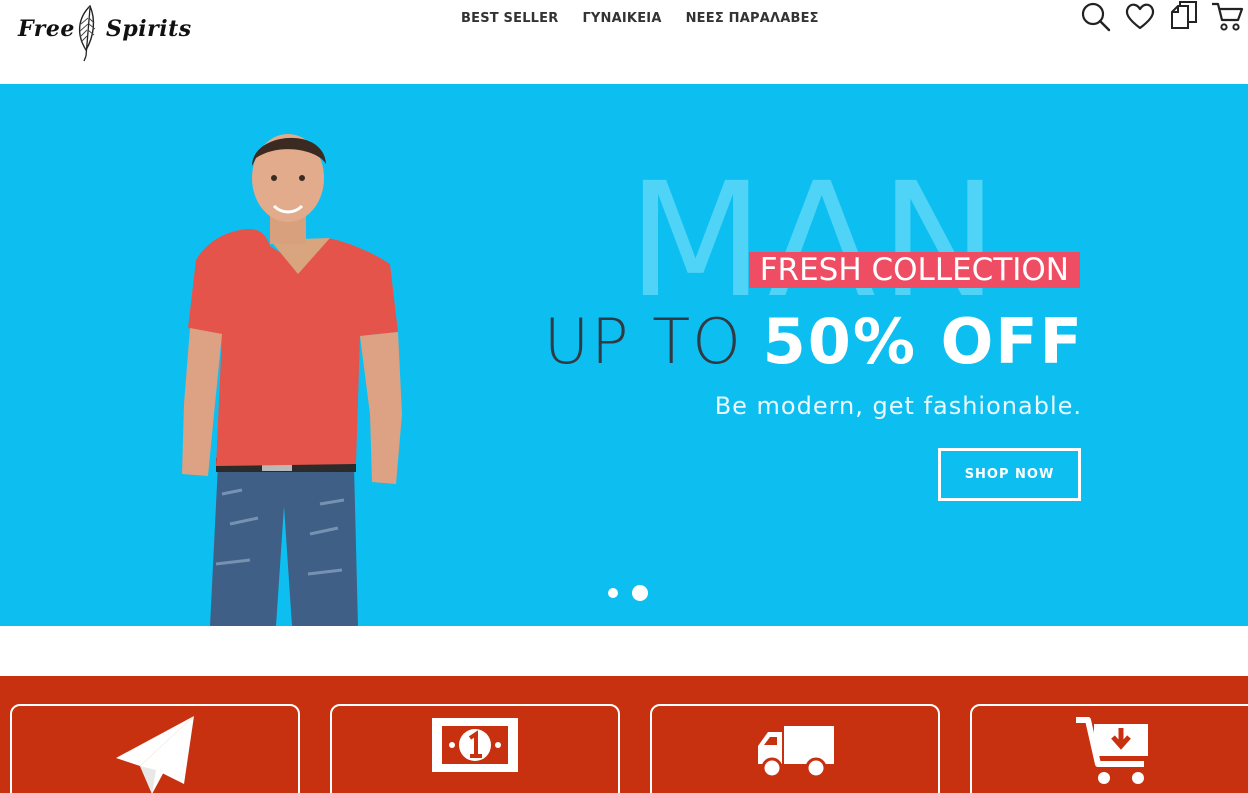 This screenshot has width=1248, height=793. I want to click on feature-card-delivery, so click(795, 748).